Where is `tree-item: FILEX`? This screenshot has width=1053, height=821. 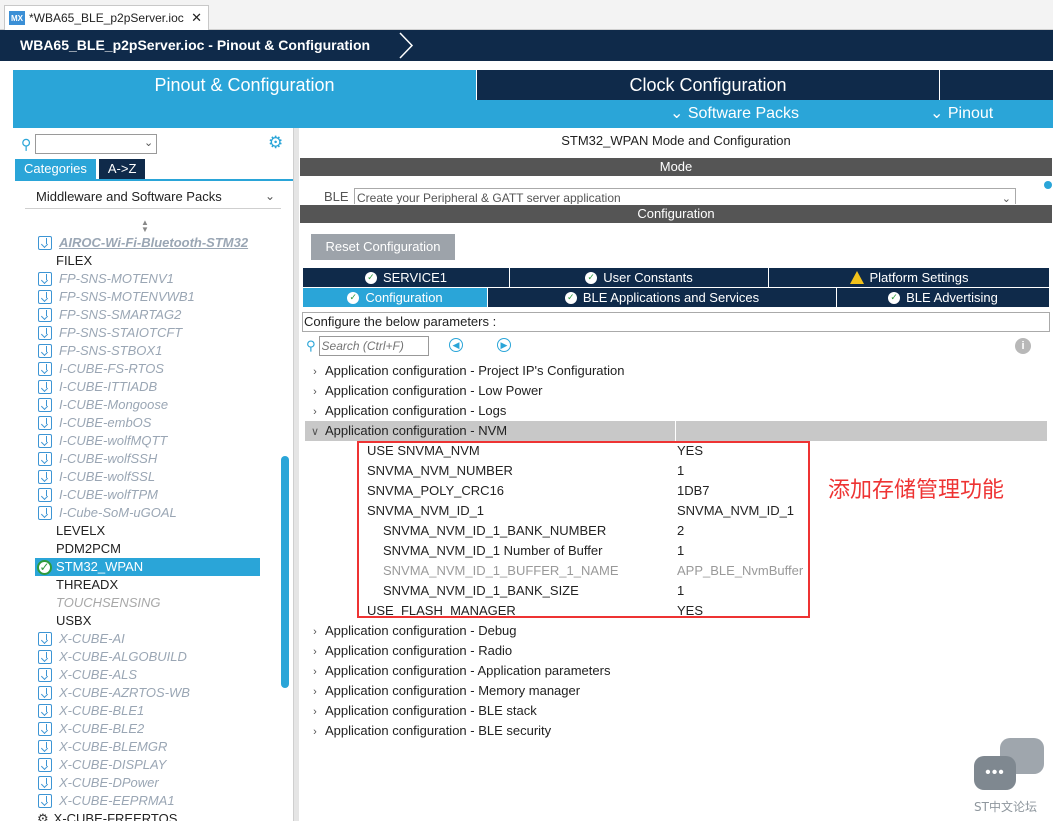
tree-item: FILEX is located at coordinates (155, 261).